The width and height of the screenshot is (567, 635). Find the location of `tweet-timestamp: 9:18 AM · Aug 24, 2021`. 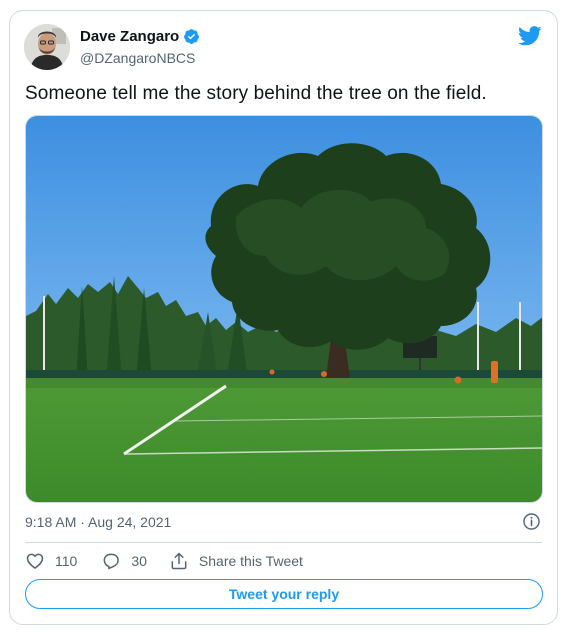

tweet-timestamp: 9:18 AM · Aug 24, 2021 is located at coordinates (98, 522).